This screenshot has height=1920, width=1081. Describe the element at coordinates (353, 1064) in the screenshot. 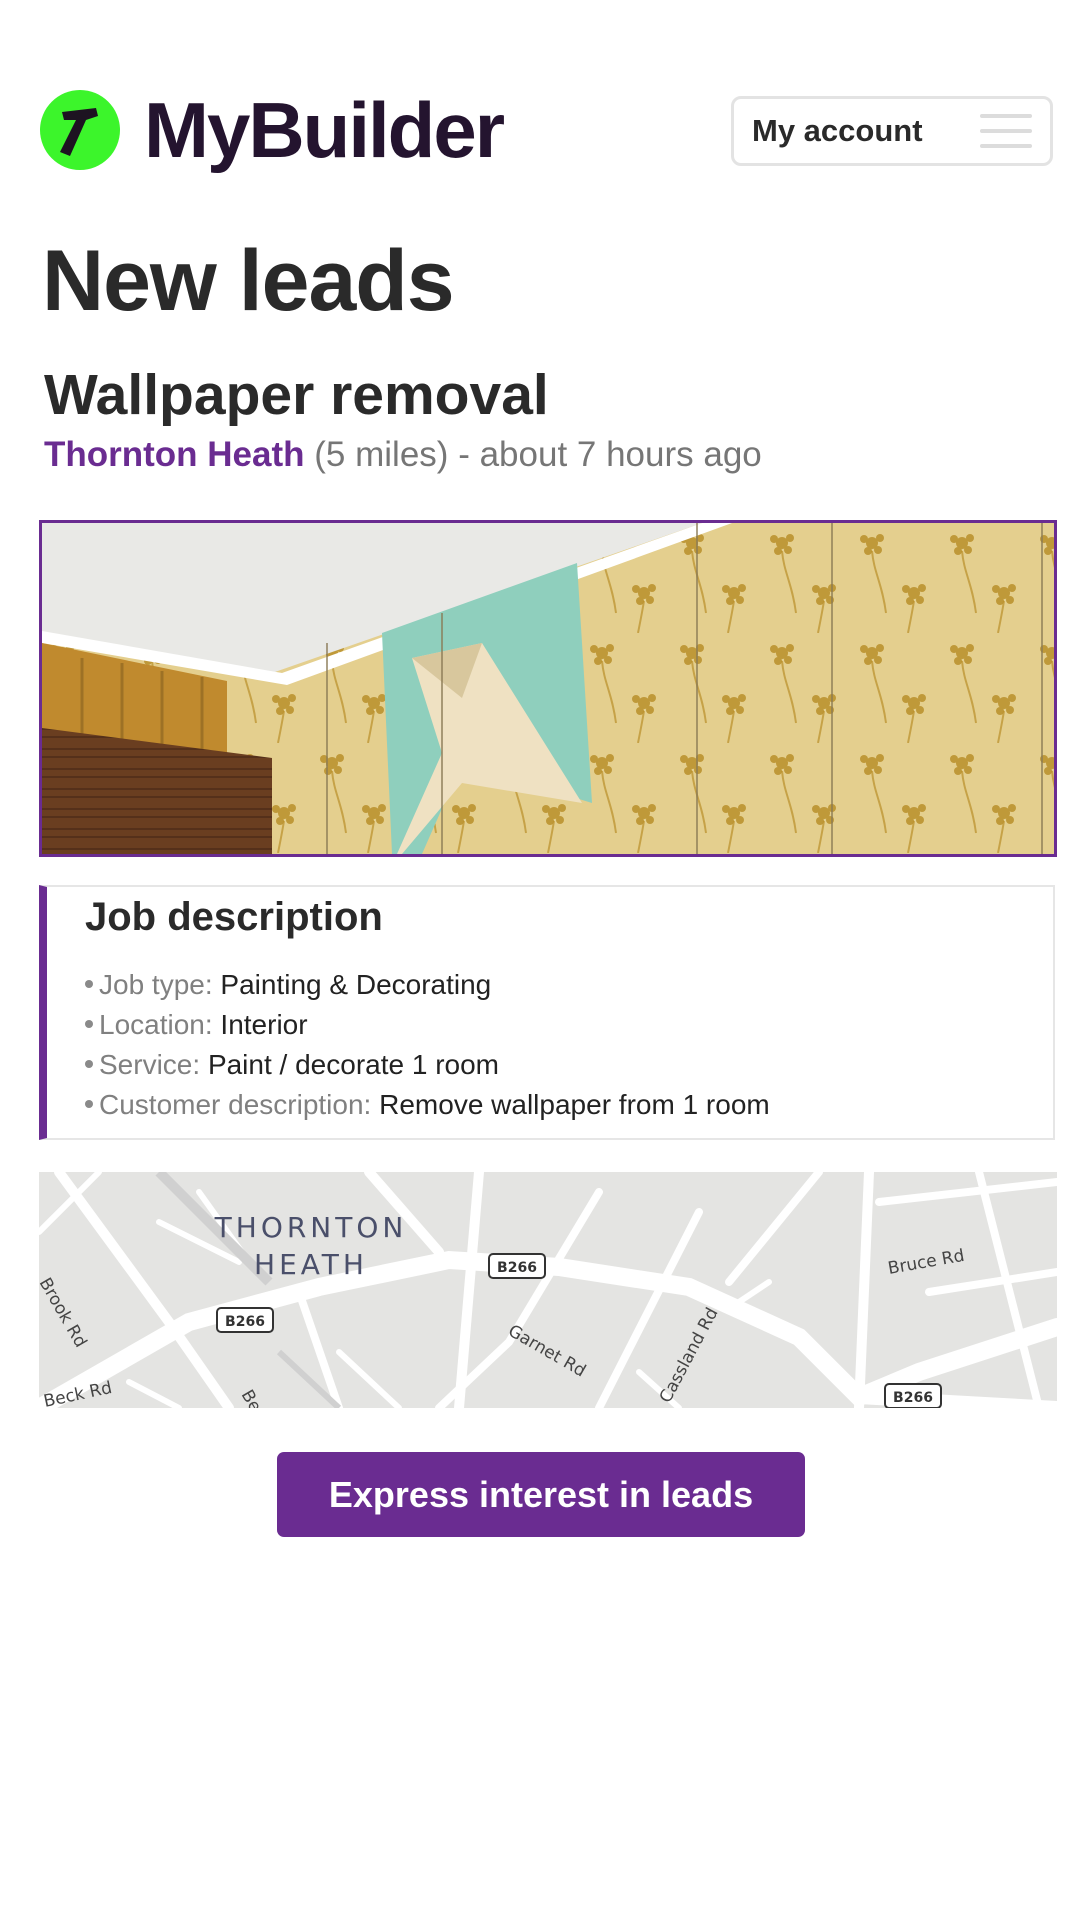

I see `item-value: Paint / decorate 1 room` at that location.